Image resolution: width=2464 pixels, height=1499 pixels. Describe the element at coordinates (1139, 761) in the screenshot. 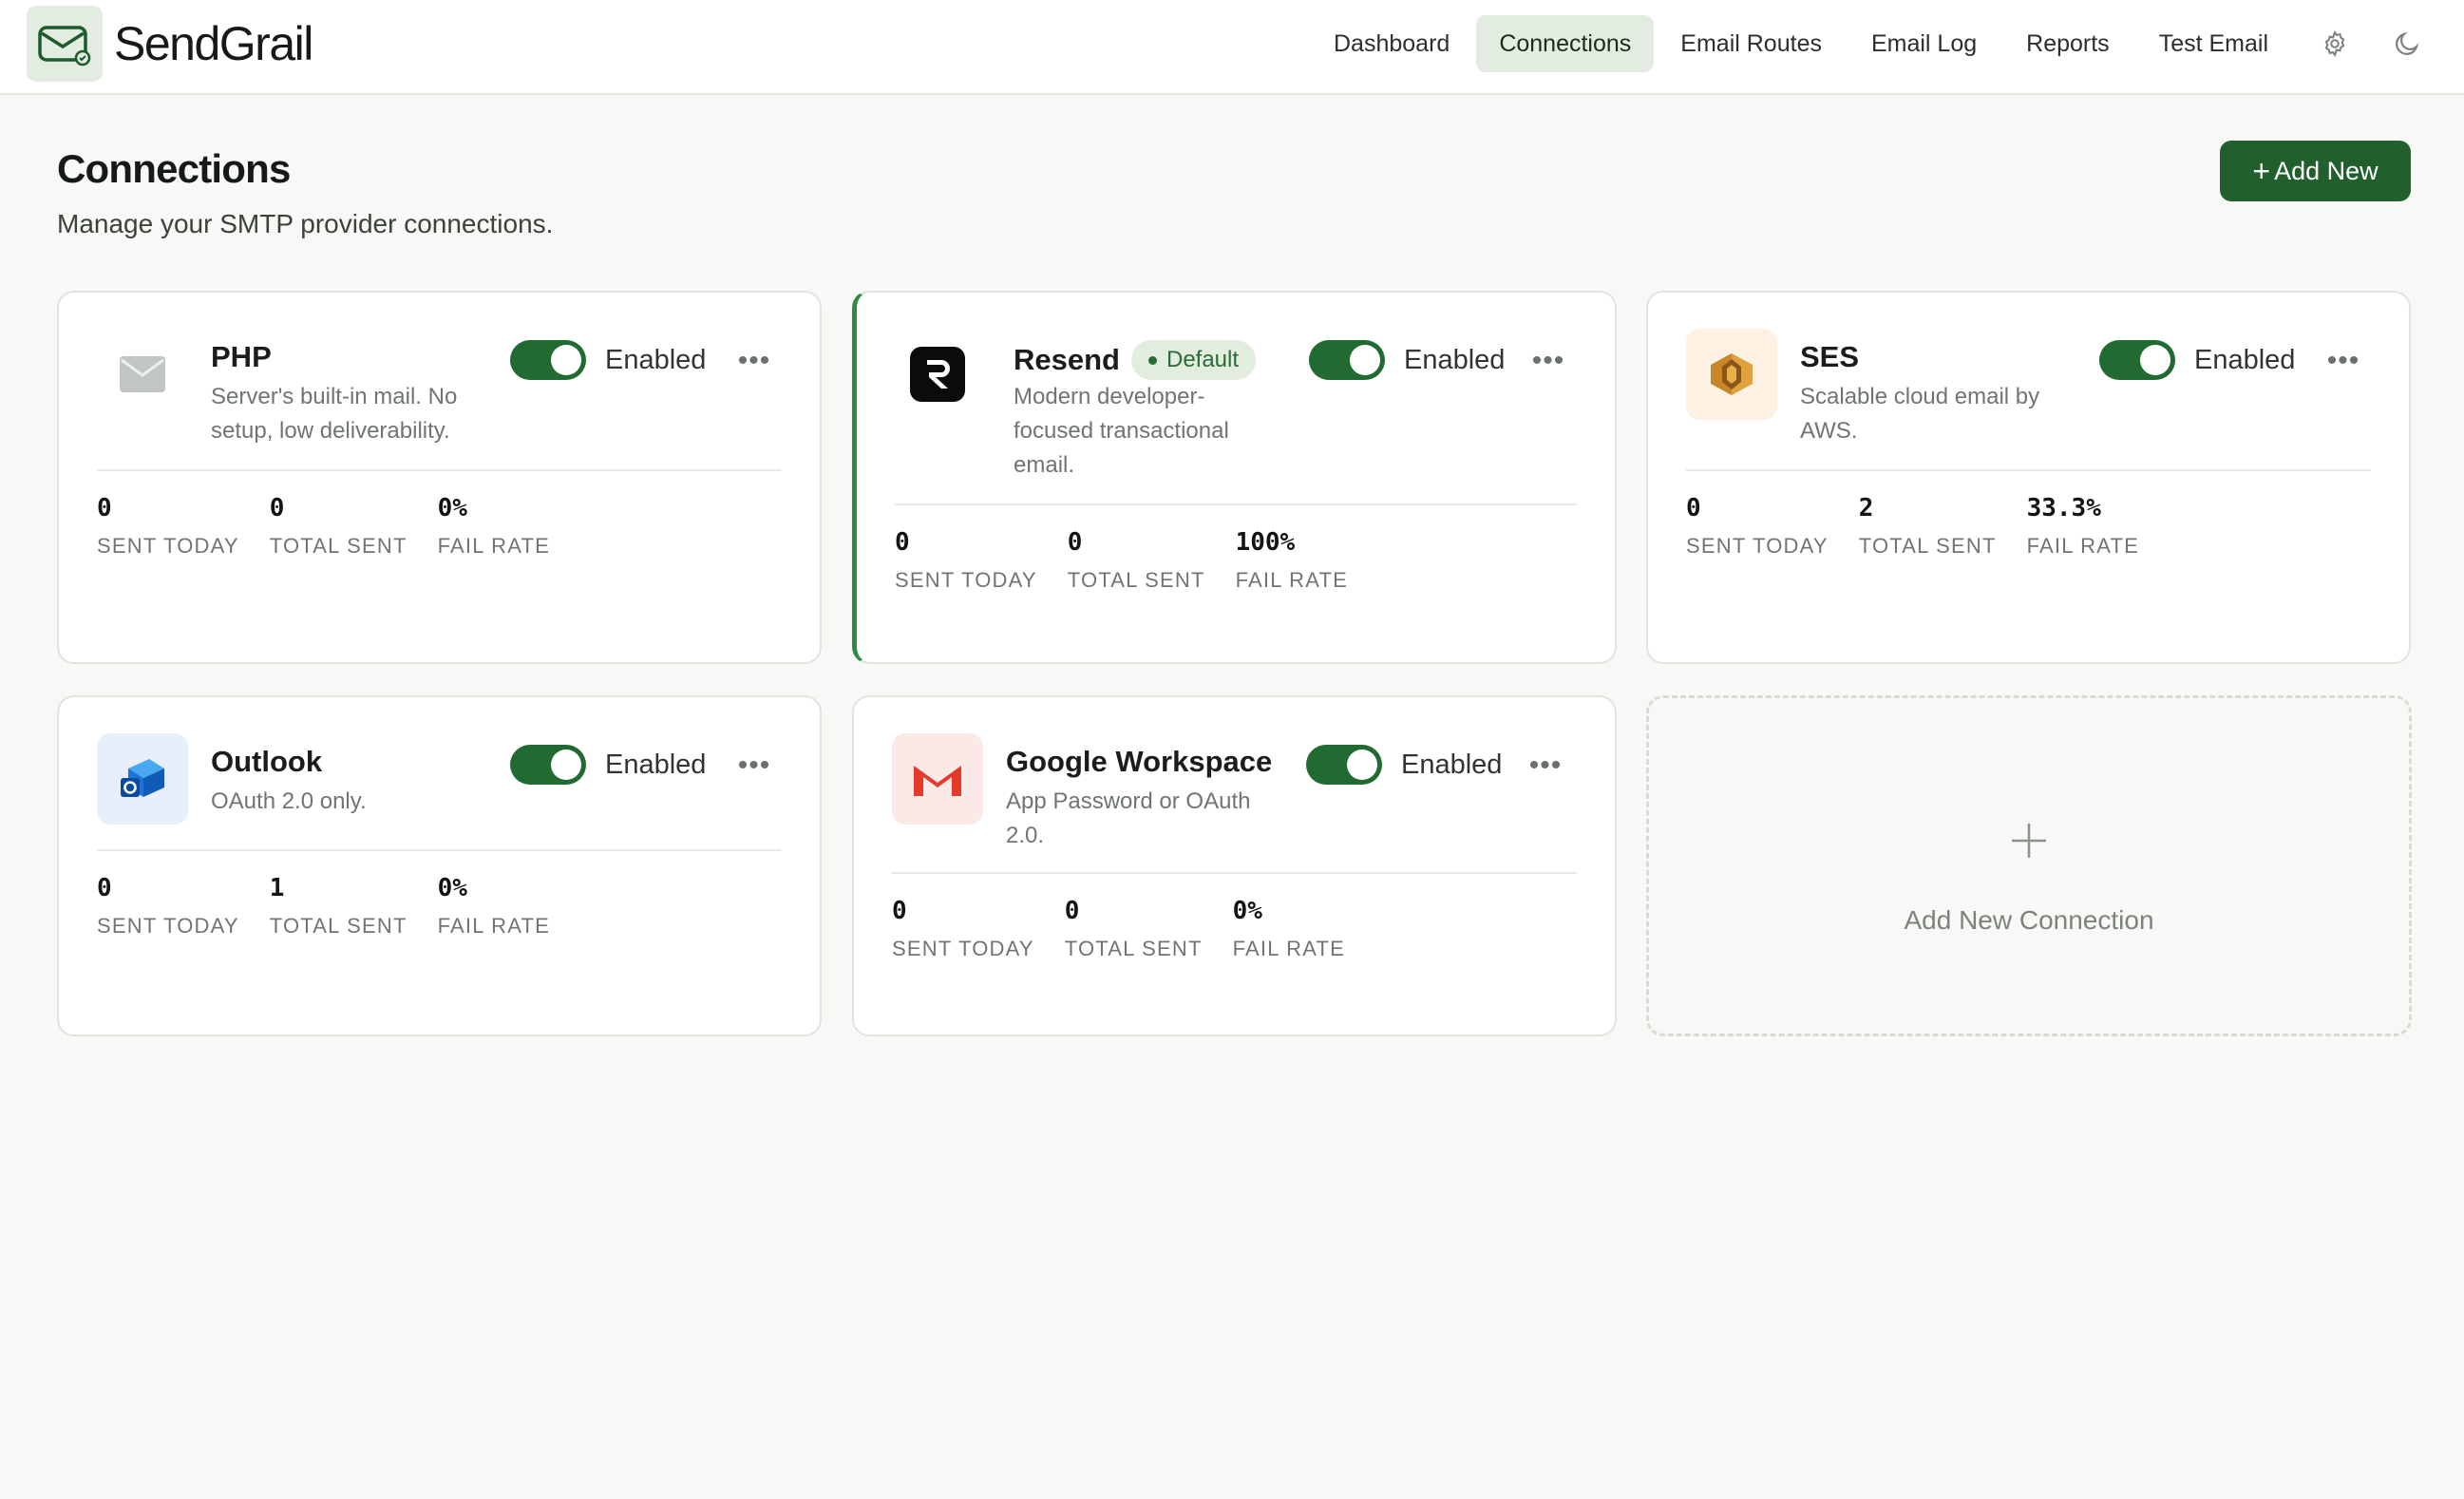

I see `connection-name: Google Workspace` at that location.